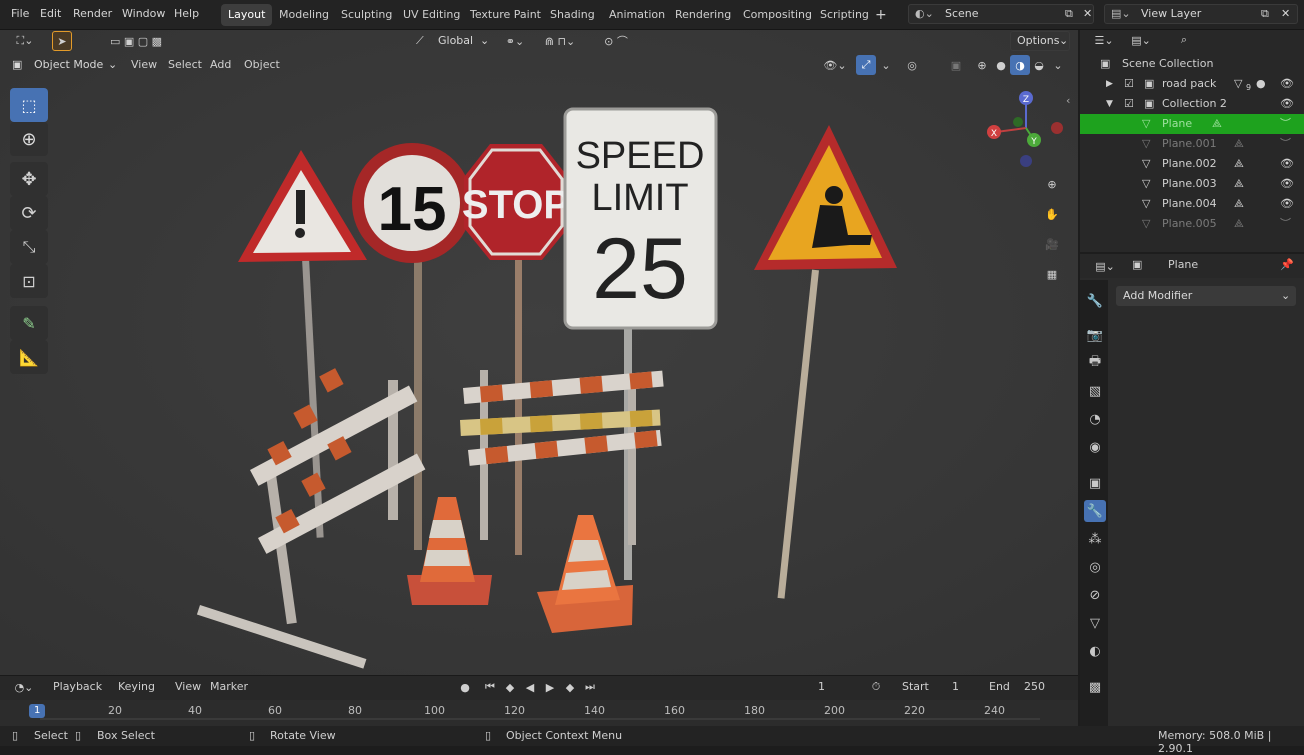 Image resolution: width=1304 pixels, height=755 pixels. What do you see at coordinates (540, 719) in the screenshot?
I see `timeline-scrollbar` at bounding box center [540, 719].